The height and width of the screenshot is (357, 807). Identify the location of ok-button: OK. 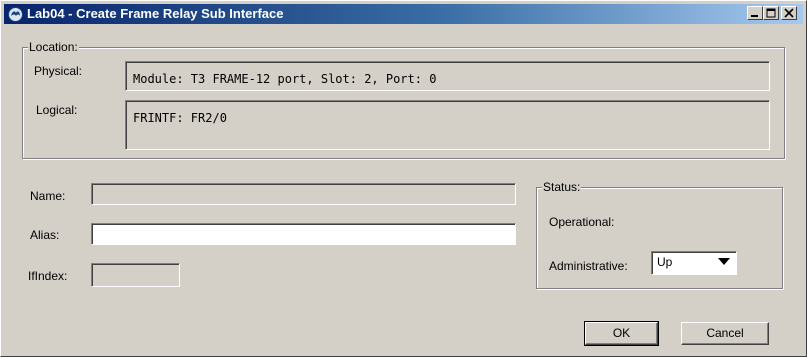
(621, 333).